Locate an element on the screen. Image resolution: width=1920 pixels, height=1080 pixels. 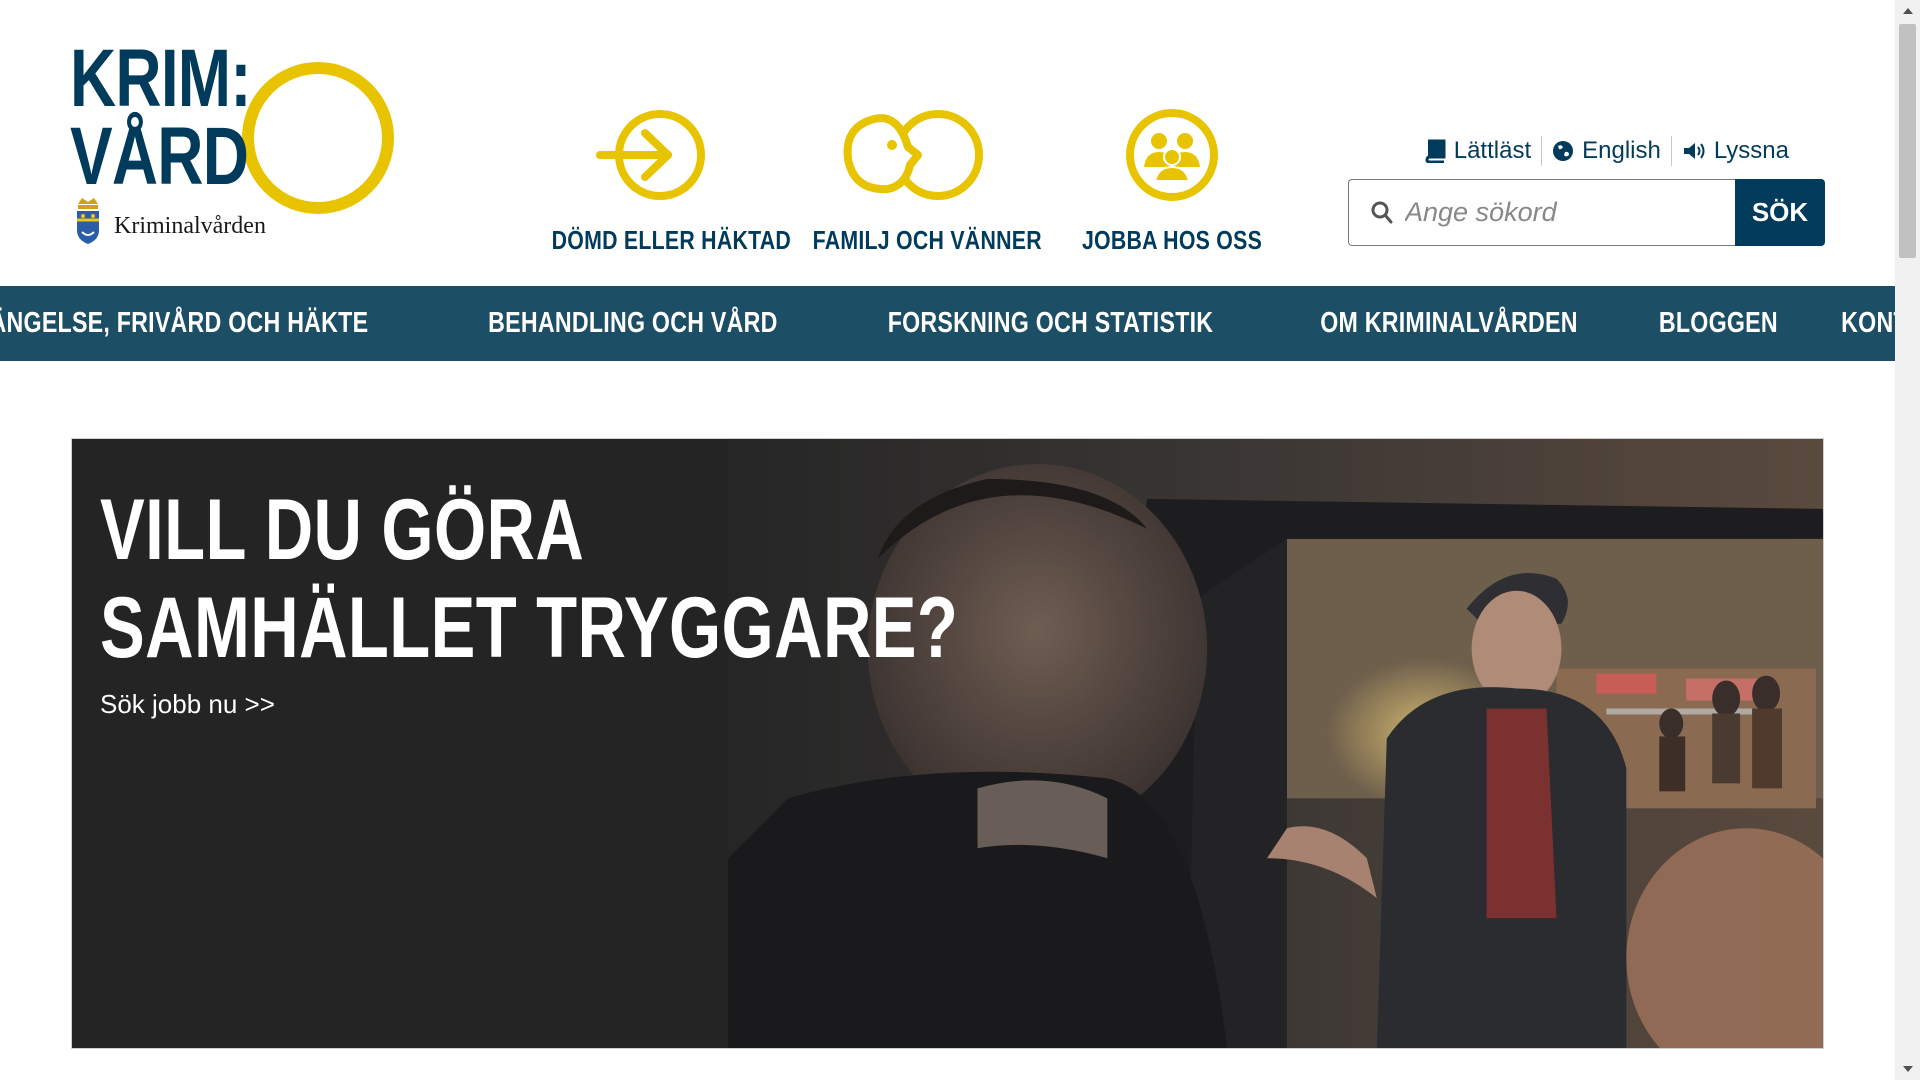
nav-item-bloggen: BLOGGEN is located at coordinates (1719, 323).